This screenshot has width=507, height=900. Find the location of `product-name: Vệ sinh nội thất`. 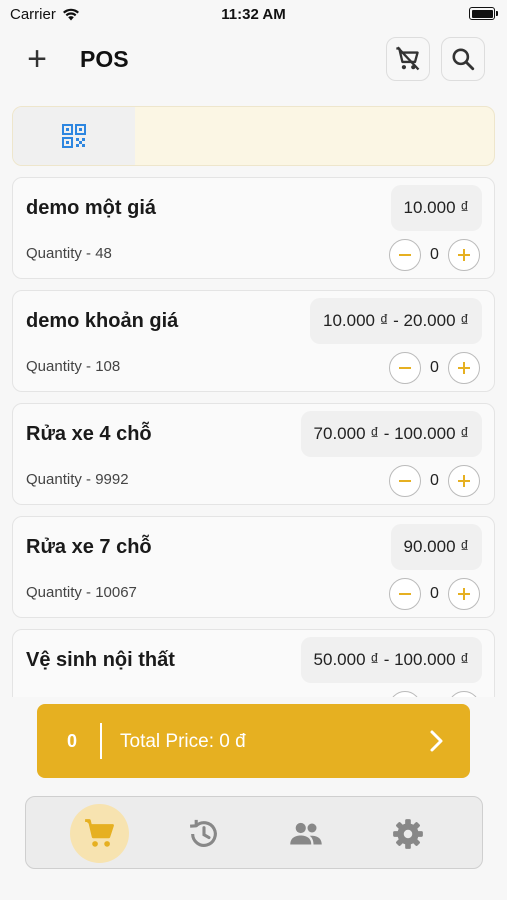

product-name: Vệ sinh nội thất is located at coordinates (100, 660).